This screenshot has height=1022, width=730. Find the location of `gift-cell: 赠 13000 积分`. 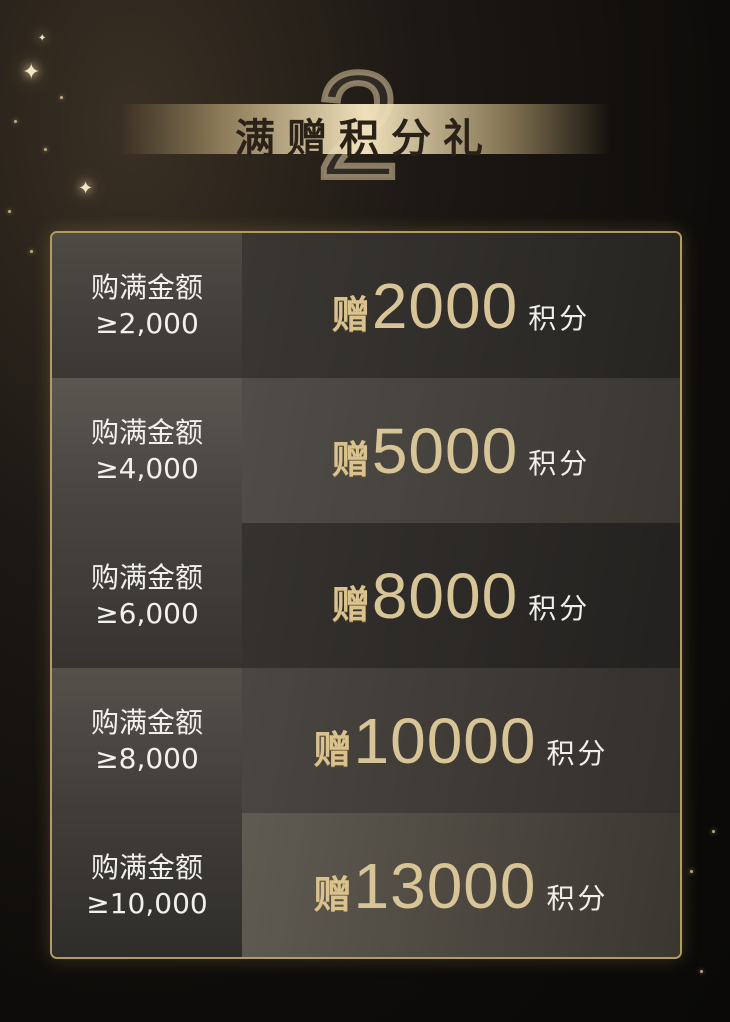

gift-cell: 赠 13000 积分 is located at coordinates (461, 885).